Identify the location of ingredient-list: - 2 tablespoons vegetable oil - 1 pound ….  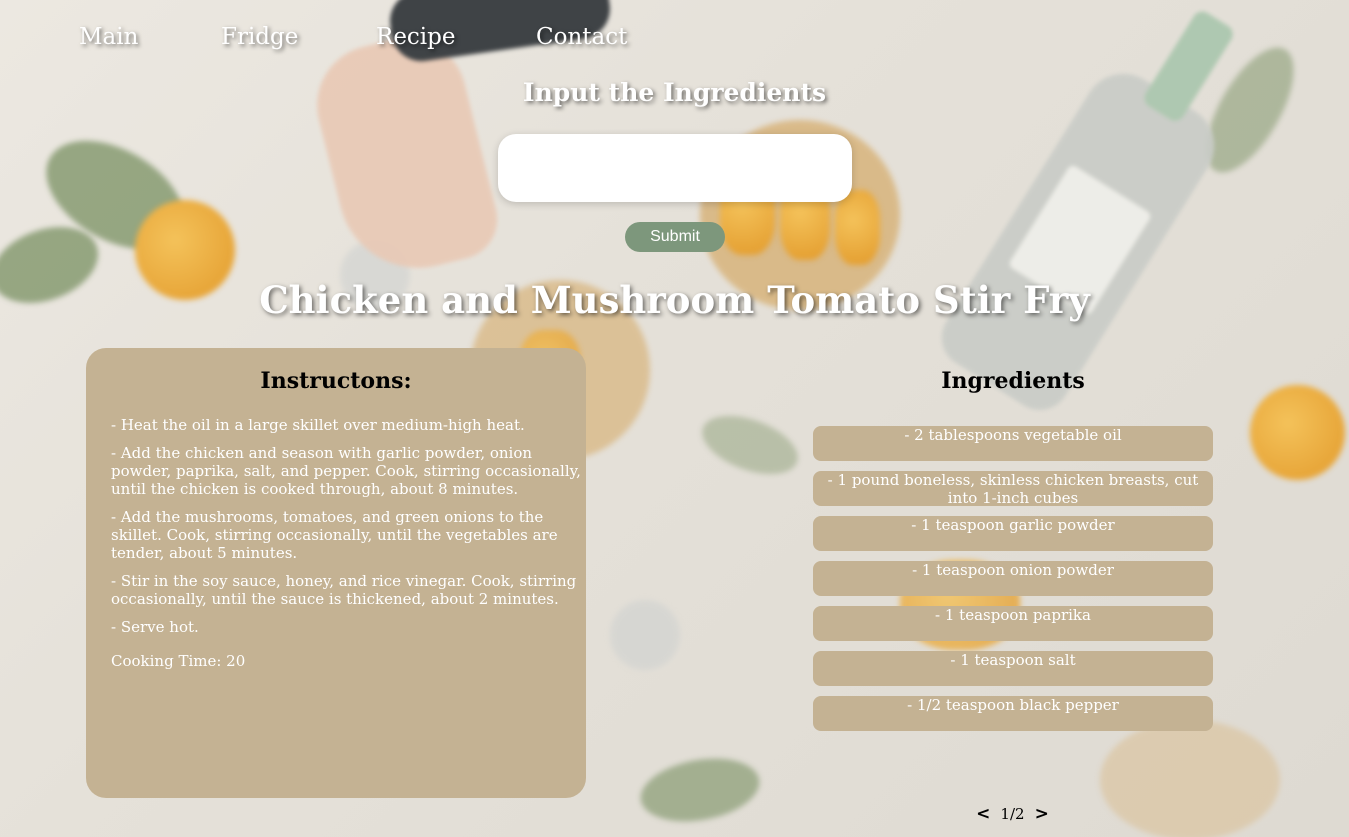
(1013, 583).